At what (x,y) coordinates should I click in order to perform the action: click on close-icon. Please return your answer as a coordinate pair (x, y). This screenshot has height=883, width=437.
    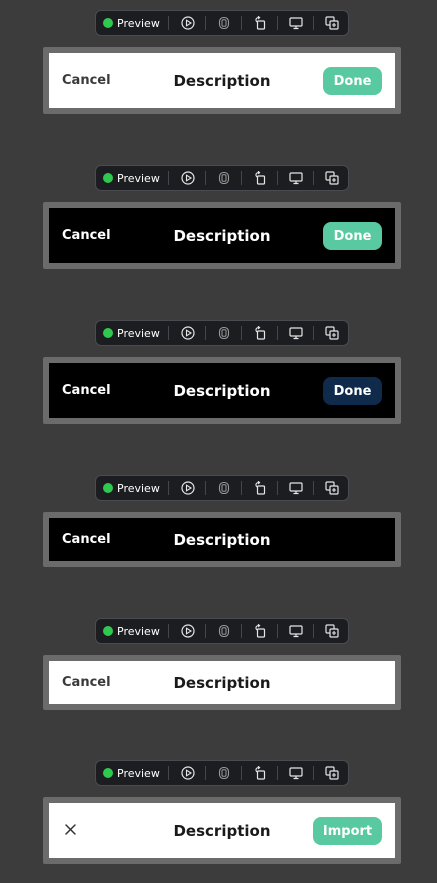
    Looking at the image, I should click on (71, 830).